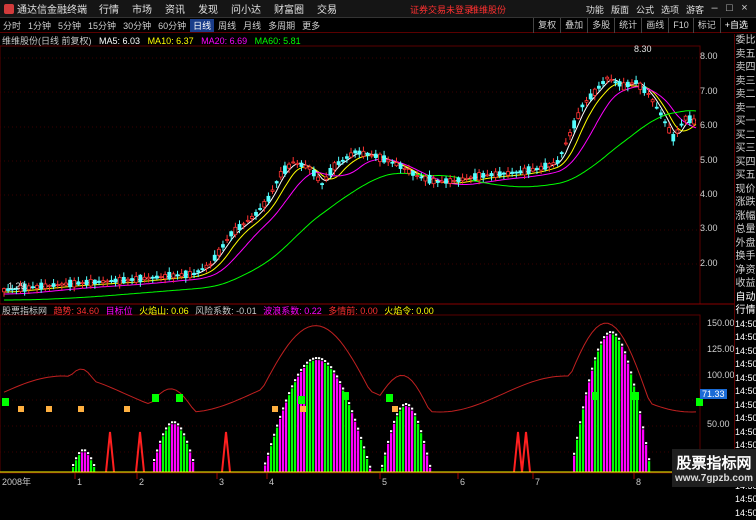 The height and width of the screenshot is (520, 756). What do you see at coordinates (252, 25) in the screenshot?
I see `period-monthly: 月线` at bounding box center [252, 25].